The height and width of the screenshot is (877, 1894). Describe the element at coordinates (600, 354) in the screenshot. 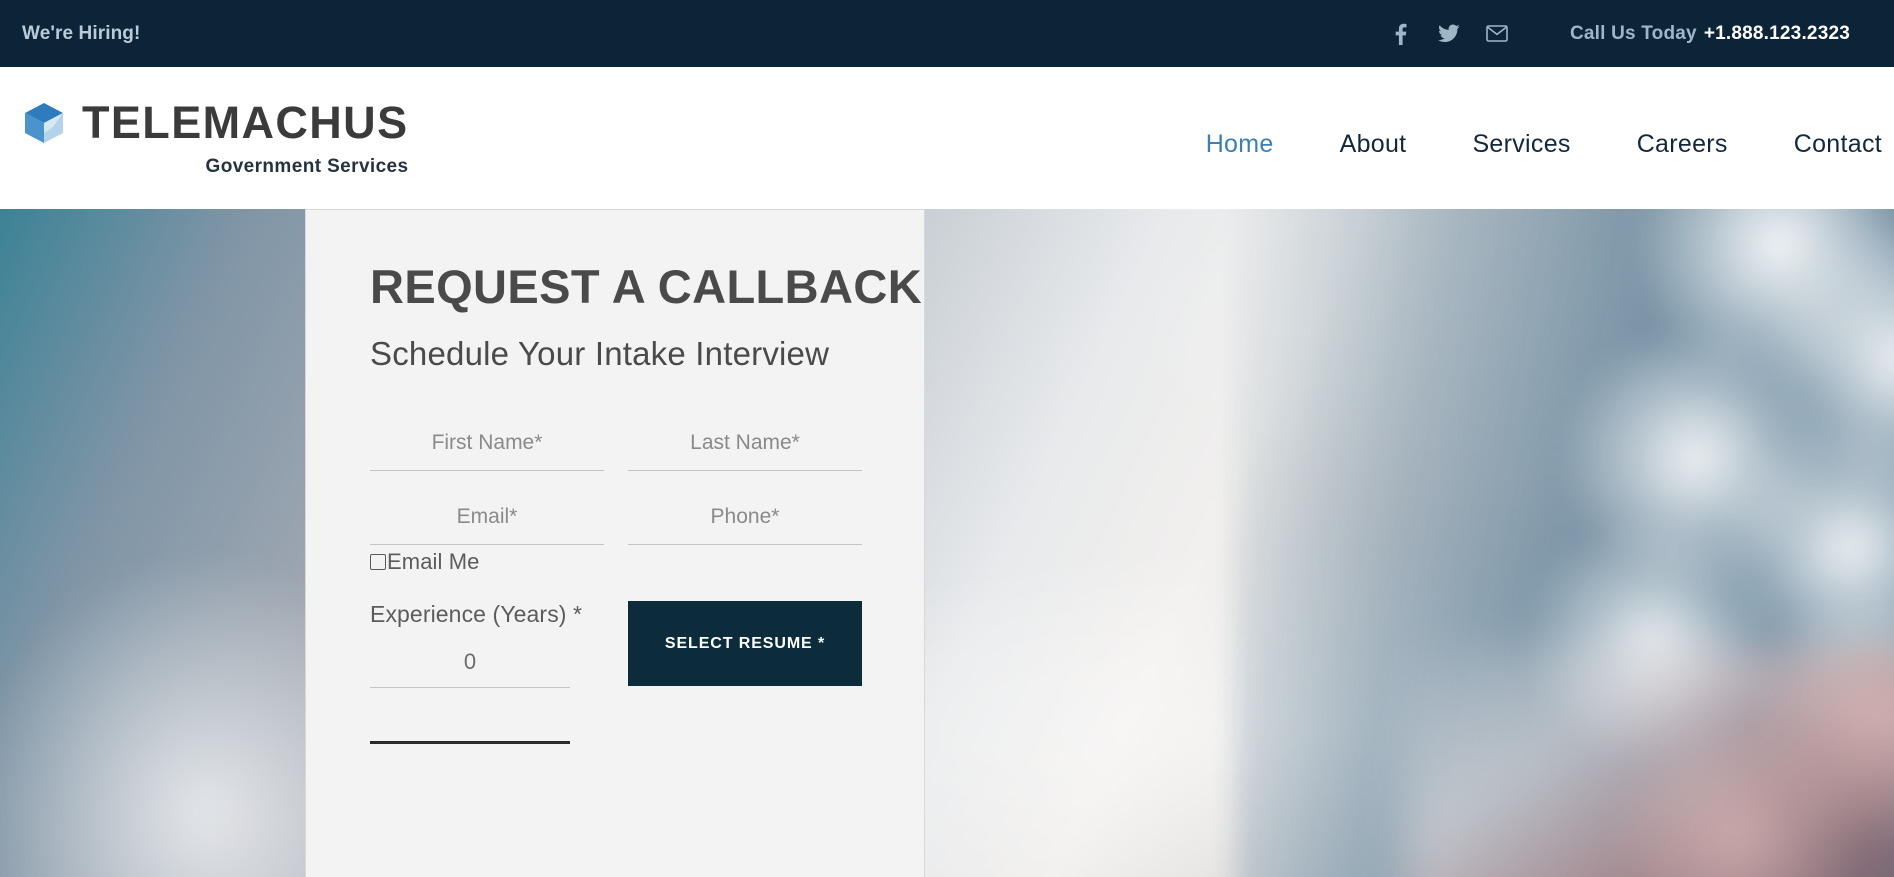

I see `form-subtitle: Schedule Your Intake Interview` at that location.